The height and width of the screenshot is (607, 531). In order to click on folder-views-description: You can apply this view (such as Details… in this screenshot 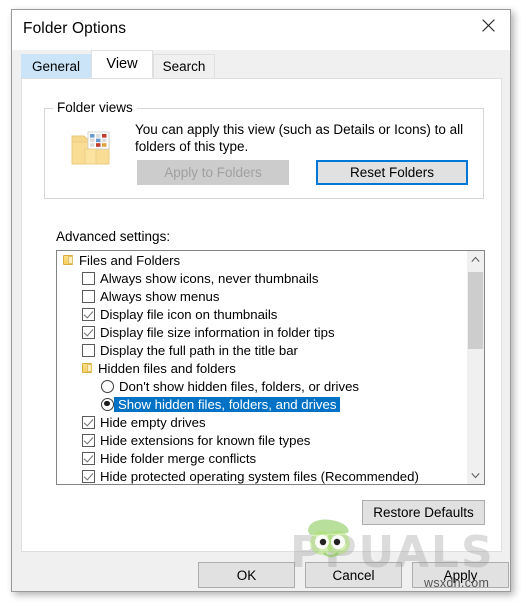, I will do `click(299, 138)`.